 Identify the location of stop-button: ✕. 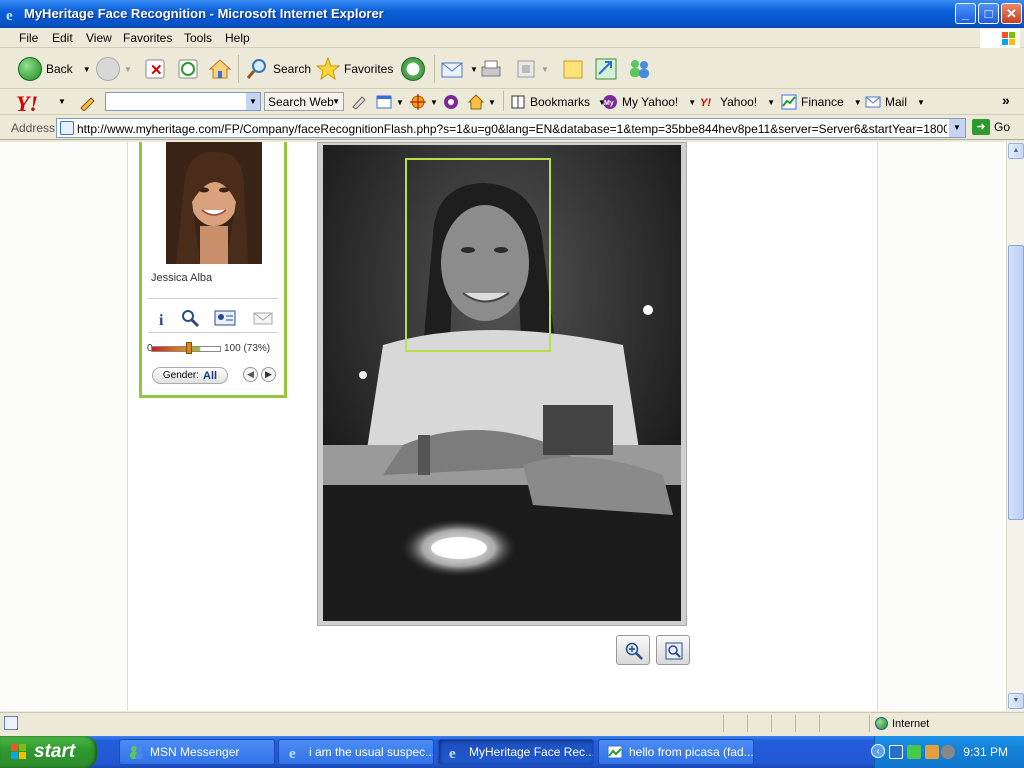
(155, 69).